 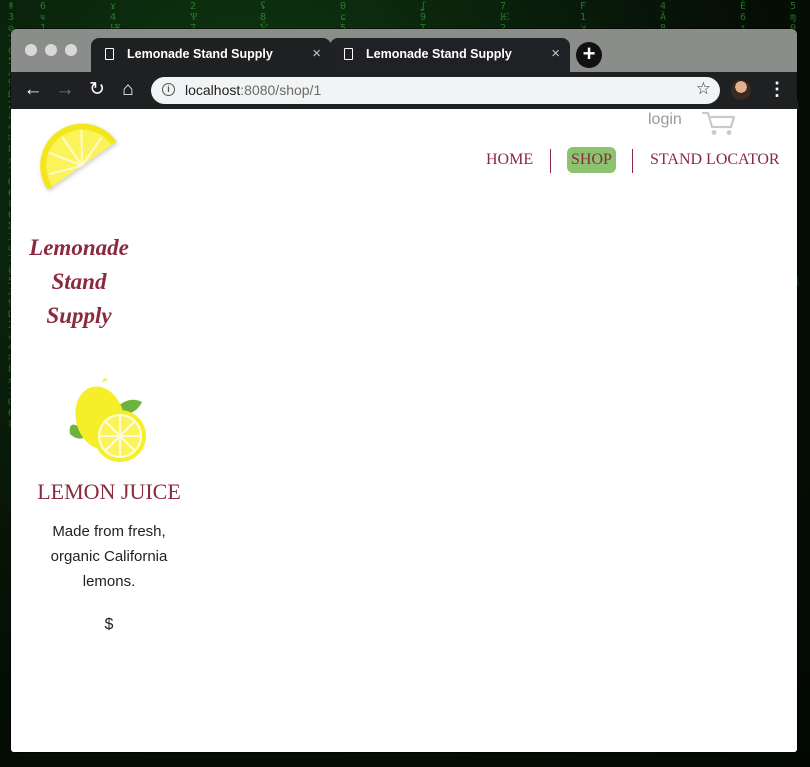 What do you see at coordinates (589, 55) in the screenshot?
I see `new-tab-button: +` at bounding box center [589, 55].